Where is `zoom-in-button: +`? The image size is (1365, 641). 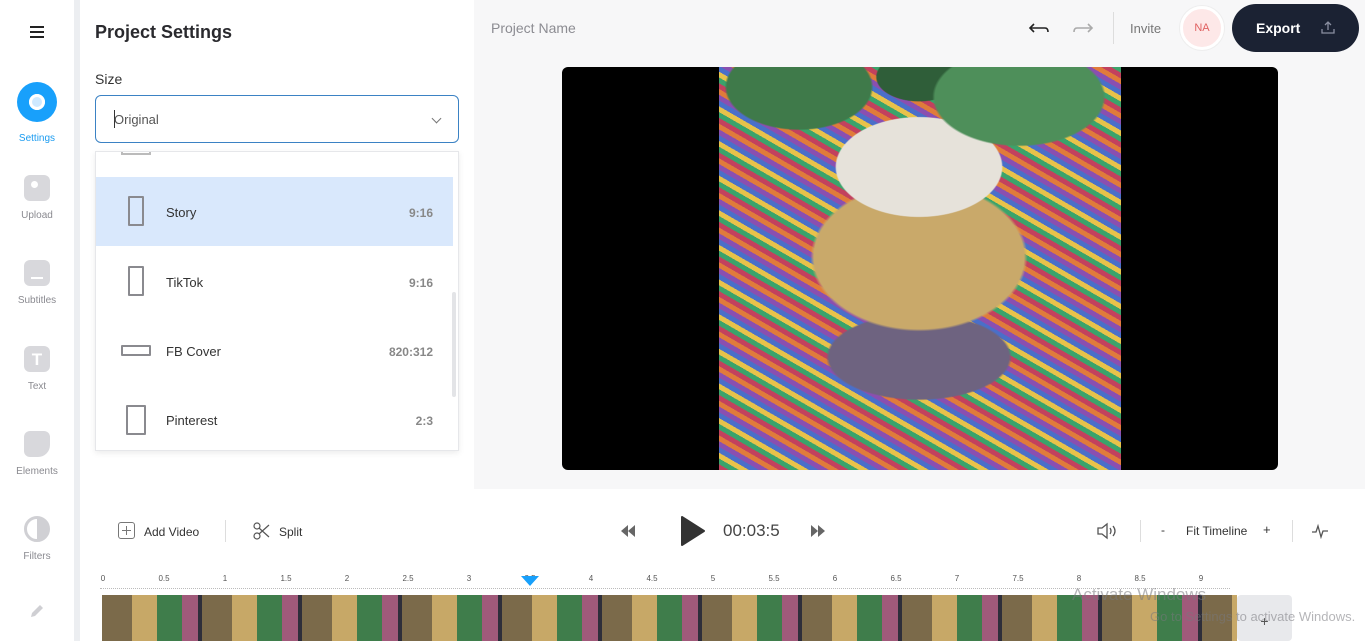 zoom-in-button: + is located at coordinates (1267, 529).